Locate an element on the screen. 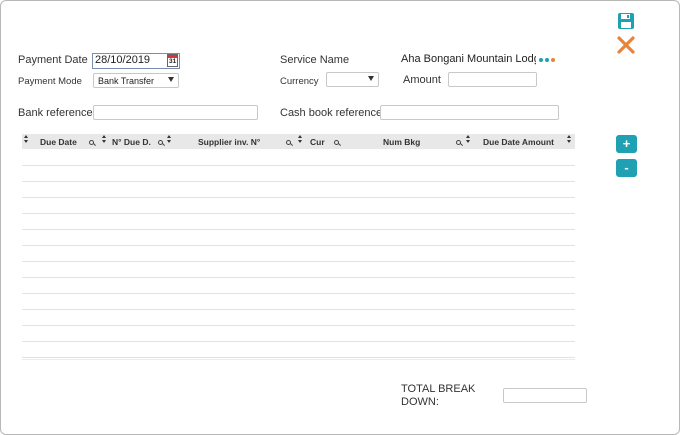  service-options-icon is located at coordinates (551, 60).